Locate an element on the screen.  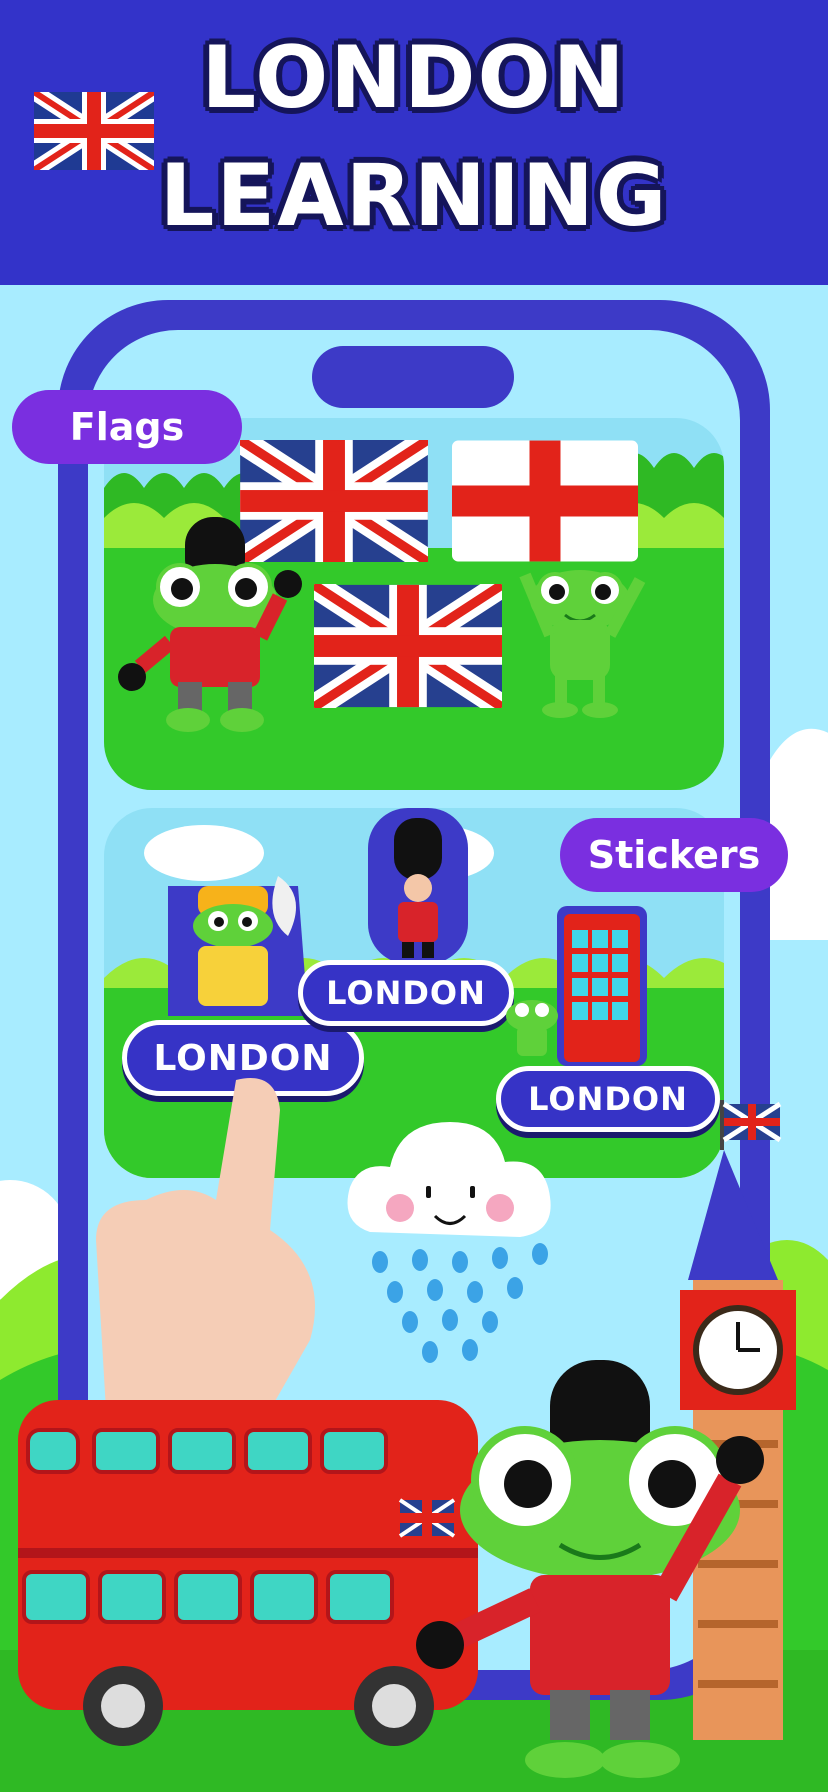
guard-frog-character is located at coordinates (210, 624).